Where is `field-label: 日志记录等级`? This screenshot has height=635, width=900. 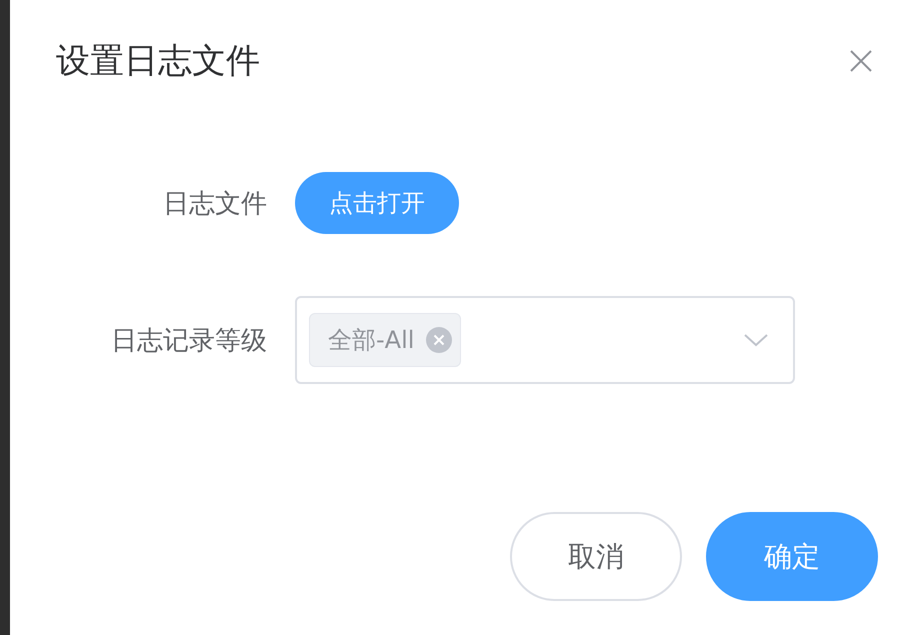
field-label: 日志记录等级 is located at coordinates (189, 341).